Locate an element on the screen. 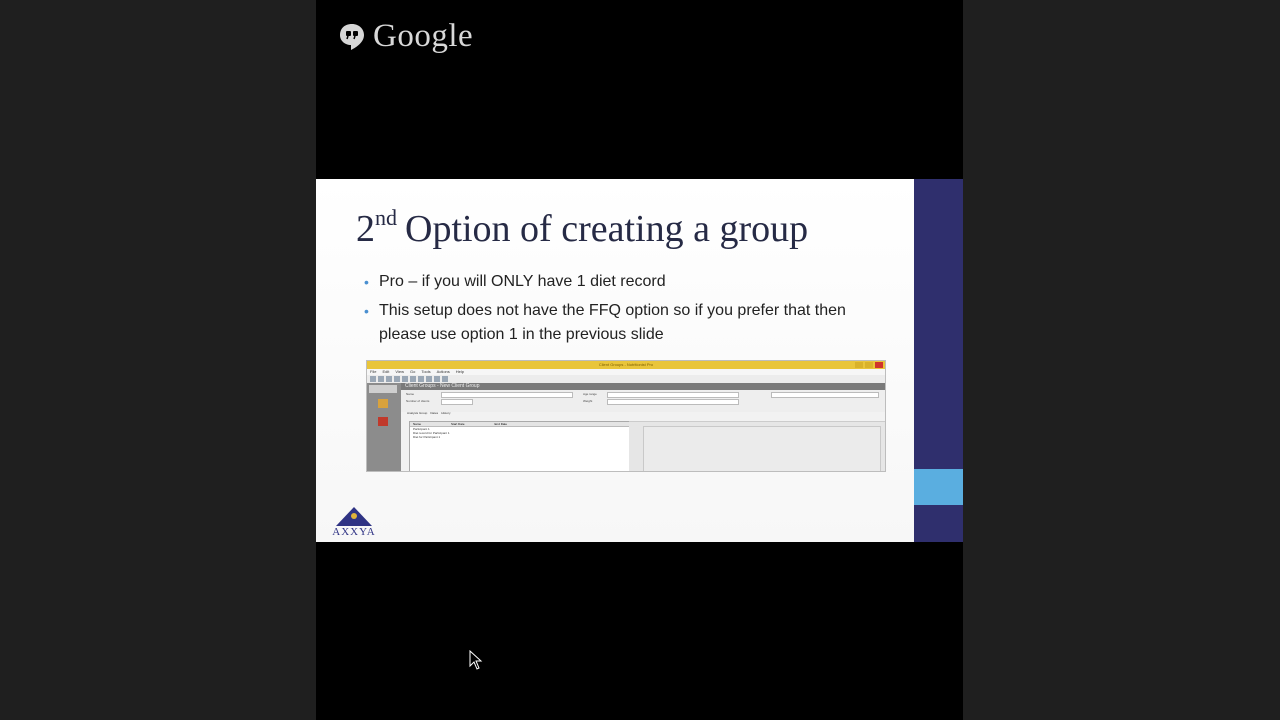 The image size is (1280, 720). slide-title: 2nd Option of creating a group is located at coordinates (582, 228).